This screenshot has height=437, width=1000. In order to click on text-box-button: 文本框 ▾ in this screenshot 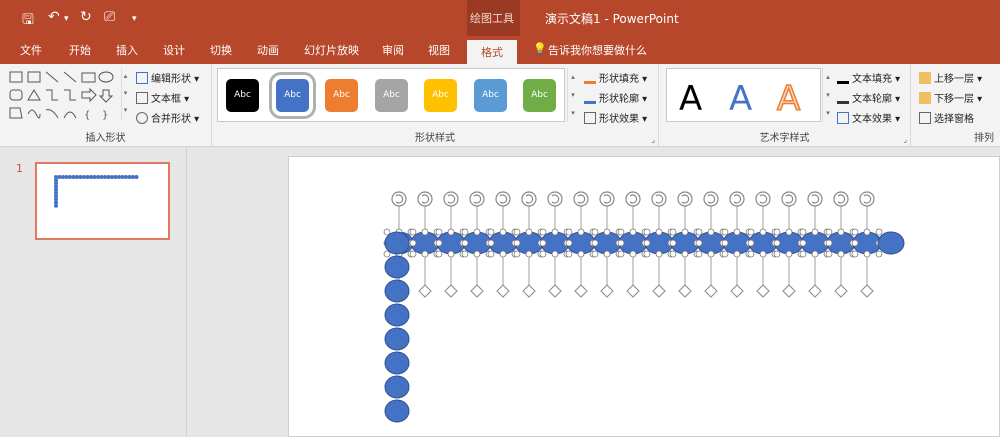, I will do `click(162, 97)`.